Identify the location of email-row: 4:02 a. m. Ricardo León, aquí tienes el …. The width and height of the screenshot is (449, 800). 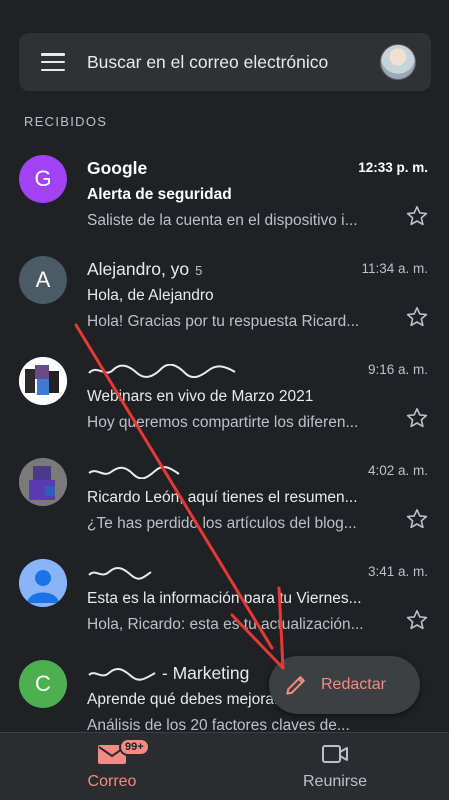
(224, 499).